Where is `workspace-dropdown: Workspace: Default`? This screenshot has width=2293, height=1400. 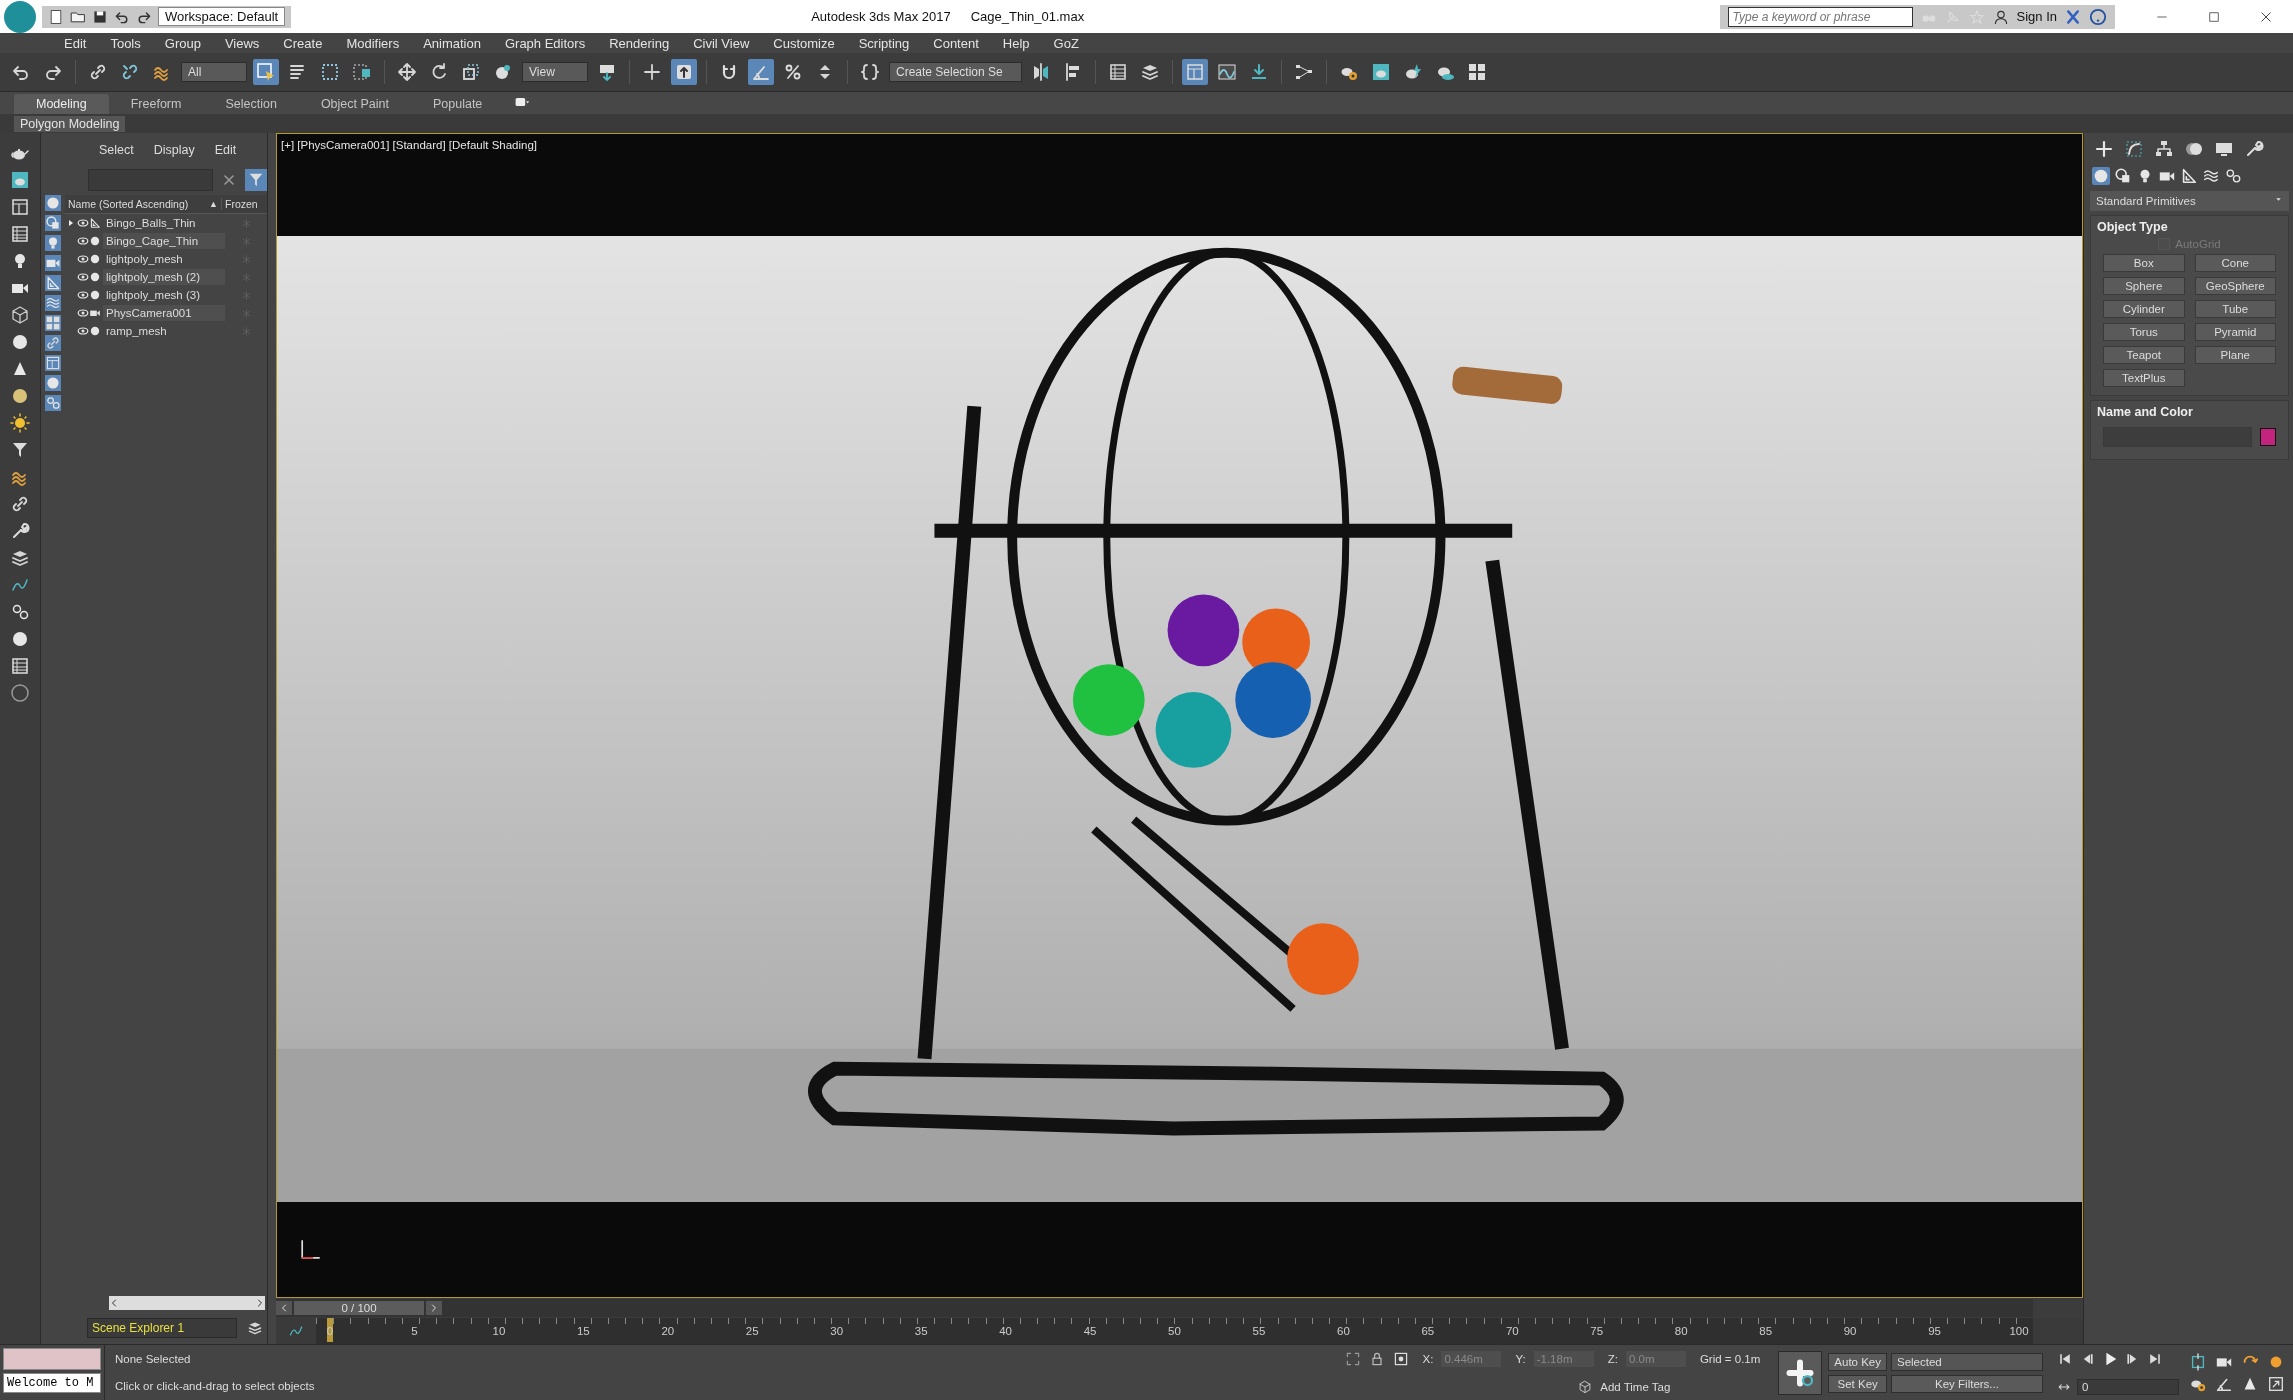
workspace-dropdown: Workspace: Default is located at coordinates (222, 16).